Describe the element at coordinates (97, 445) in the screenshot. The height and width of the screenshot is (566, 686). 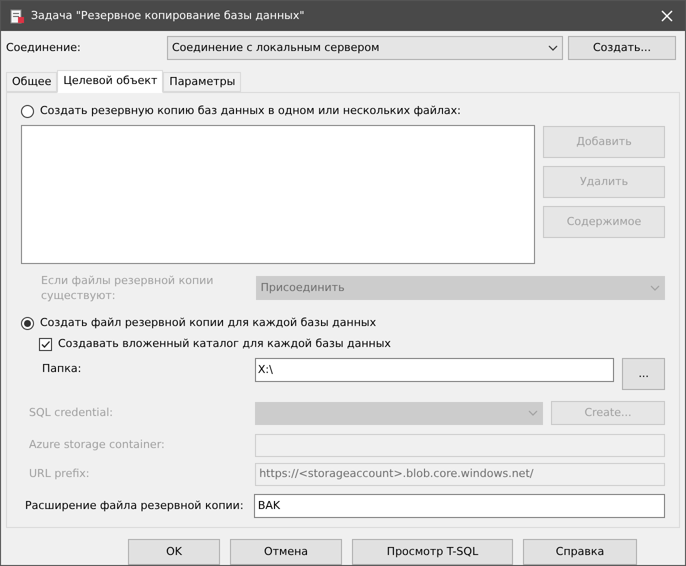
I see `field-label: Azure storage container:` at that location.